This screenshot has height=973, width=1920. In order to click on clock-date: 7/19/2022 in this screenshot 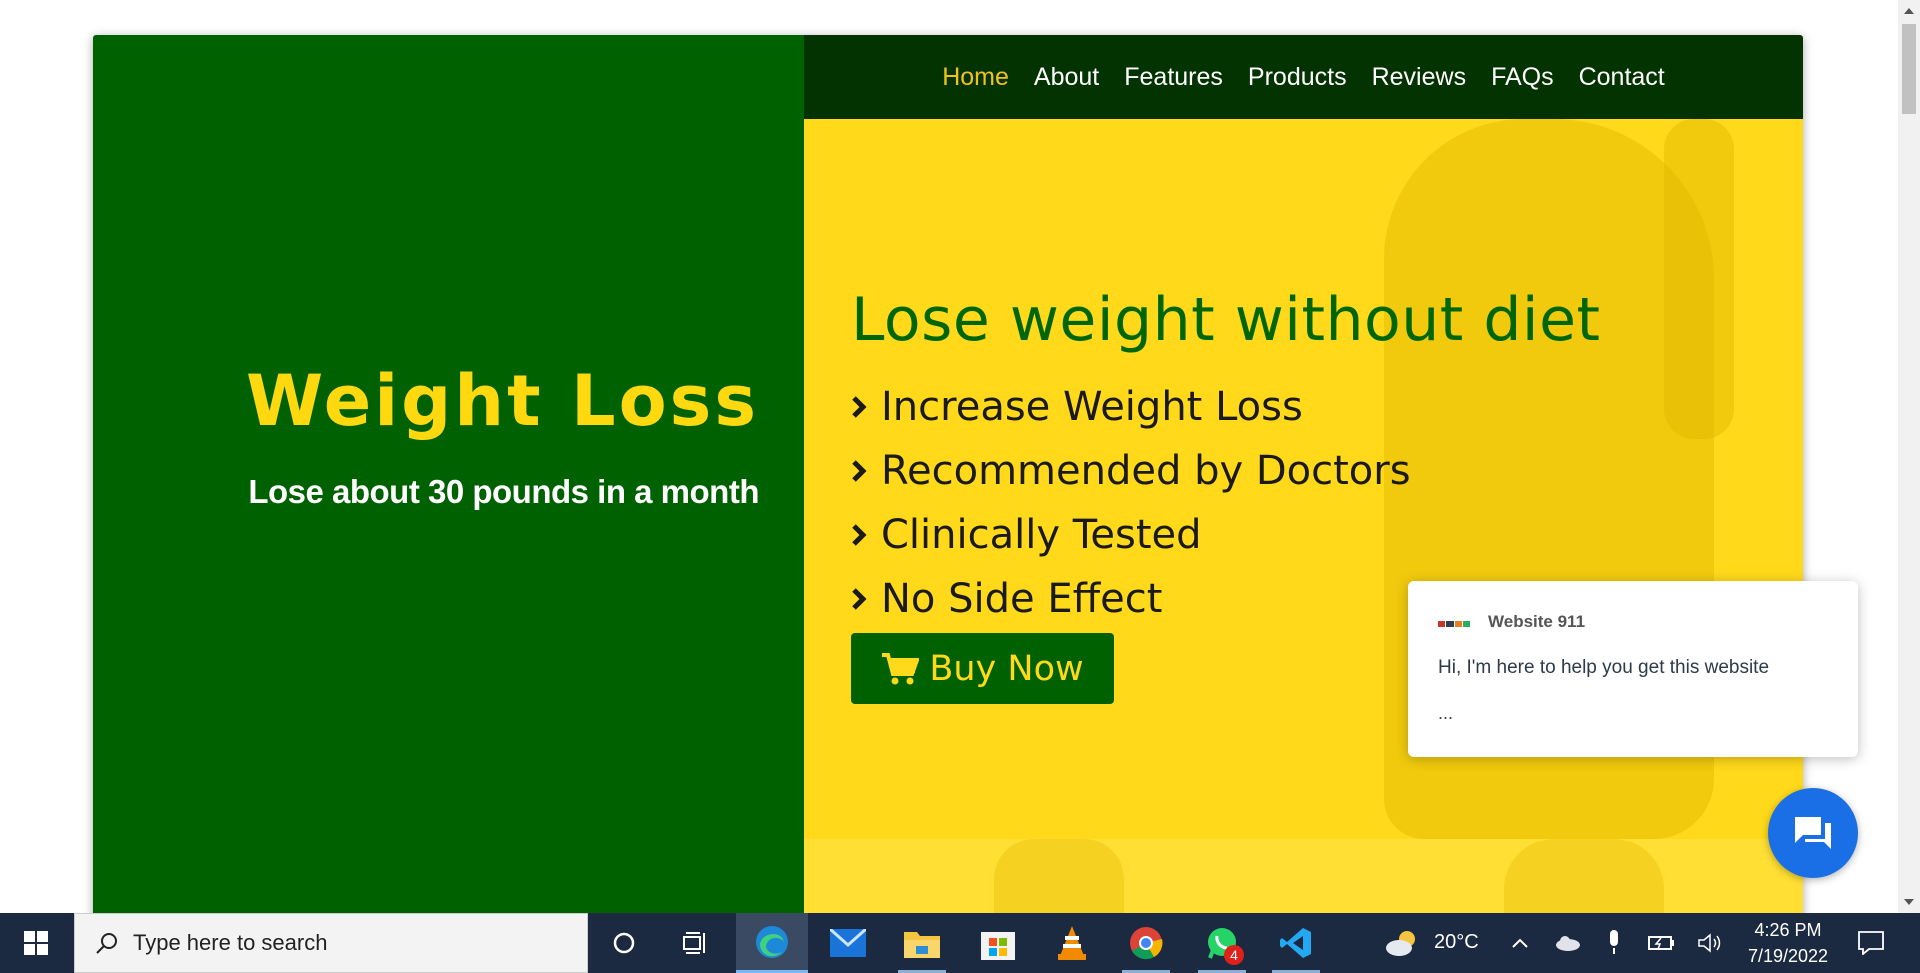, I will do `click(1788, 956)`.